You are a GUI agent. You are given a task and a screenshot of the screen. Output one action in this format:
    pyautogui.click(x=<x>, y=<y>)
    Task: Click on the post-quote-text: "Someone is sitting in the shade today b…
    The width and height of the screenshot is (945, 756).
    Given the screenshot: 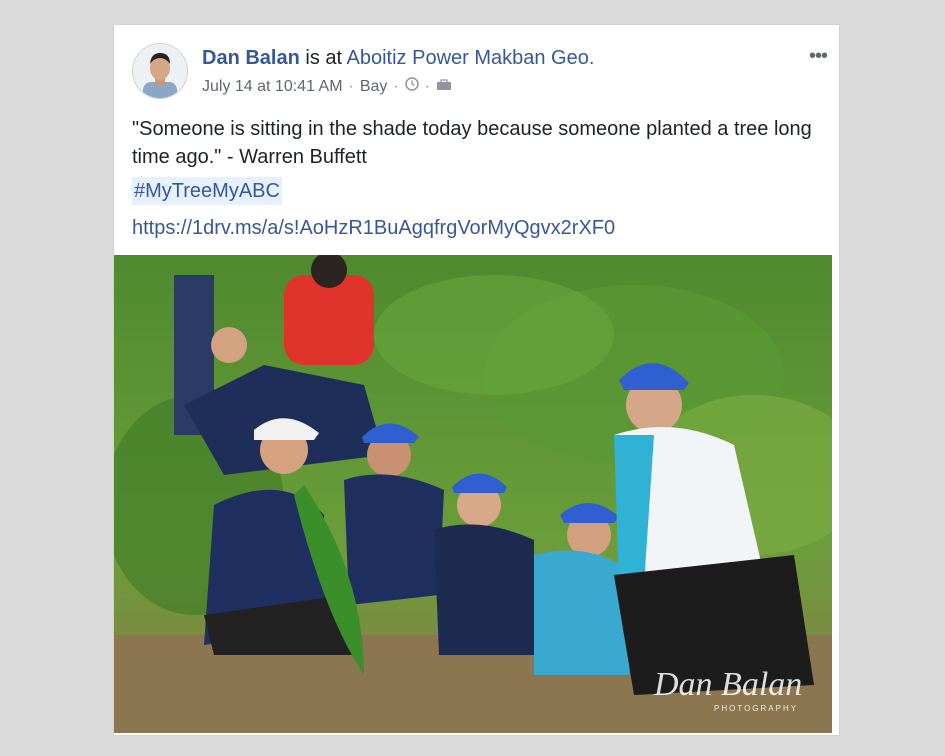 What is the action you would take?
    pyautogui.click(x=472, y=143)
    